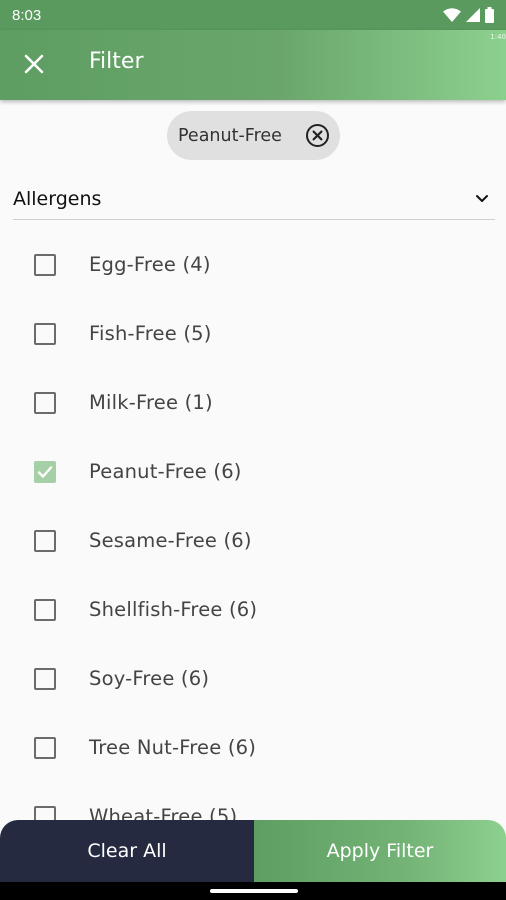 The height and width of the screenshot is (900, 506). What do you see at coordinates (150, 264) in the screenshot?
I see `option-label: Egg-Free (4)` at bounding box center [150, 264].